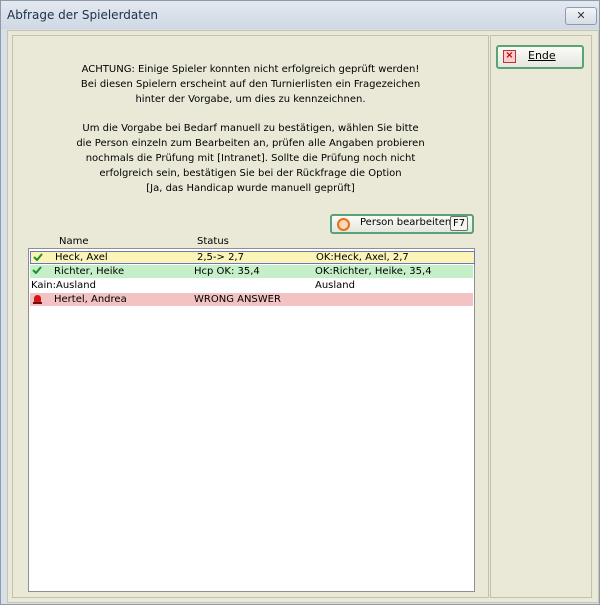 Image resolution: width=600 pixels, height=605 pixels. What do you see at coordinates (37, 299) in the screenshot?
I see `alarm-bell-icon` at bounding box center [37, 299].